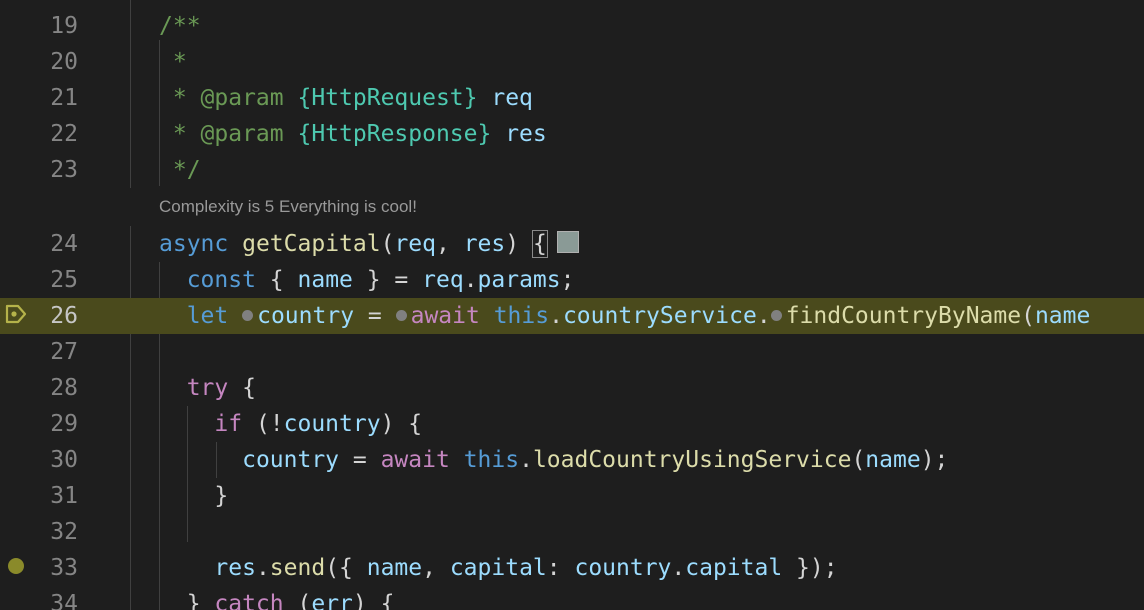 This screenshot has height=610, width=1144. What do you see at coordinates (64, 244) in the screenshot?
I see `line-number: 24` at bounding box center [64, 244].